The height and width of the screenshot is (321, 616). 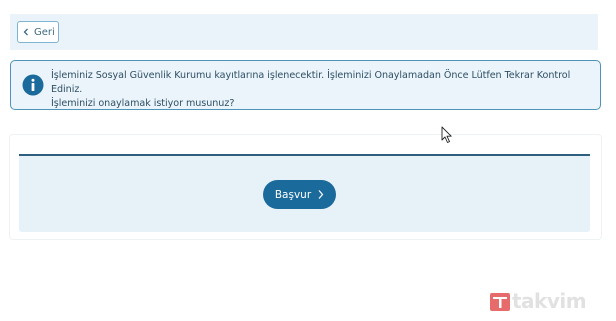 I want to click on info-icon, so click(x=33, y=85).